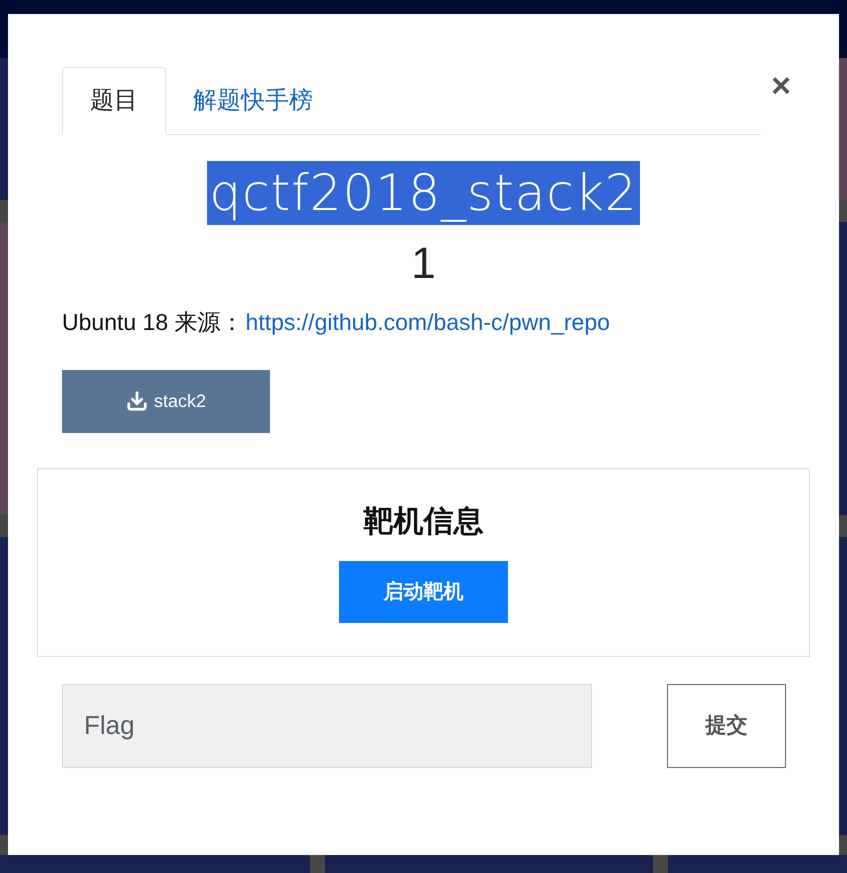 The image size is (847, 873). Describe the element at coordinates (137, 401) in the screenshot. I see `download-icon` at that location.